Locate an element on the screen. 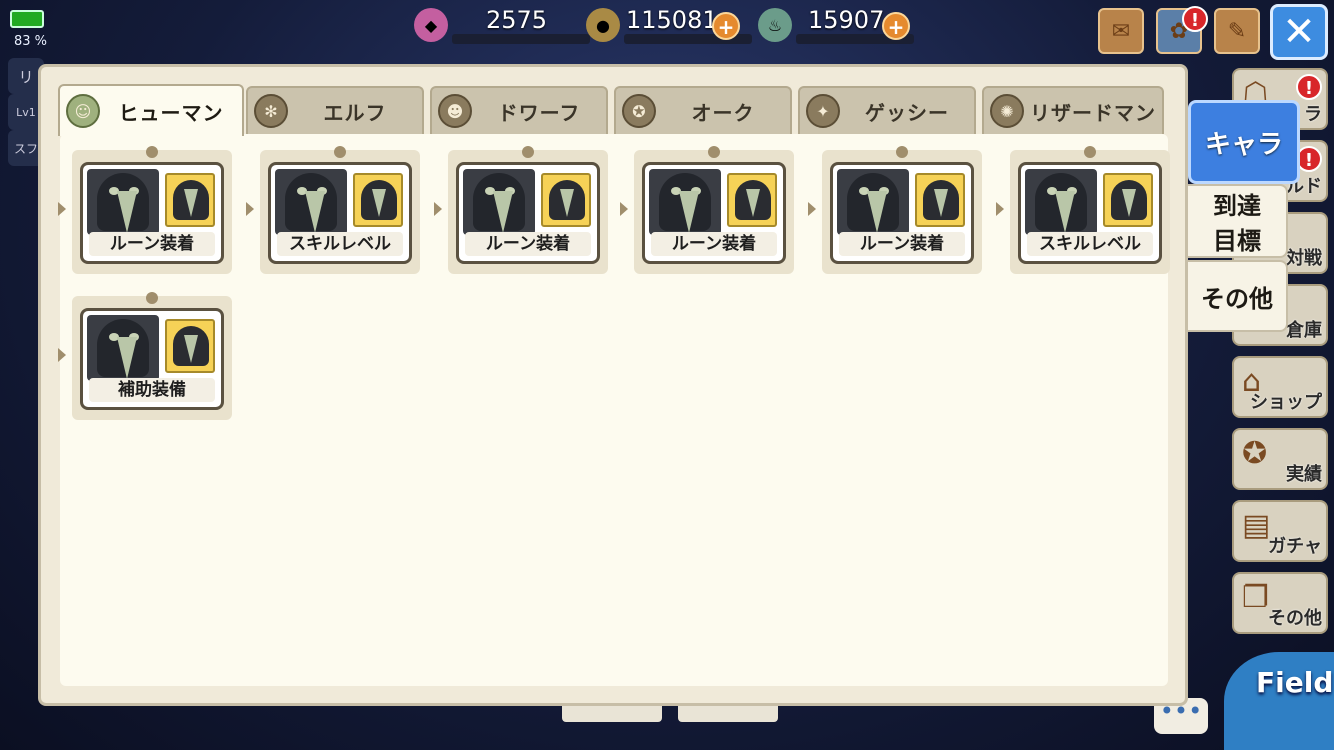 The image size is (1334, 750). menu-label: ショップ is located at coordinates (1286, 402).